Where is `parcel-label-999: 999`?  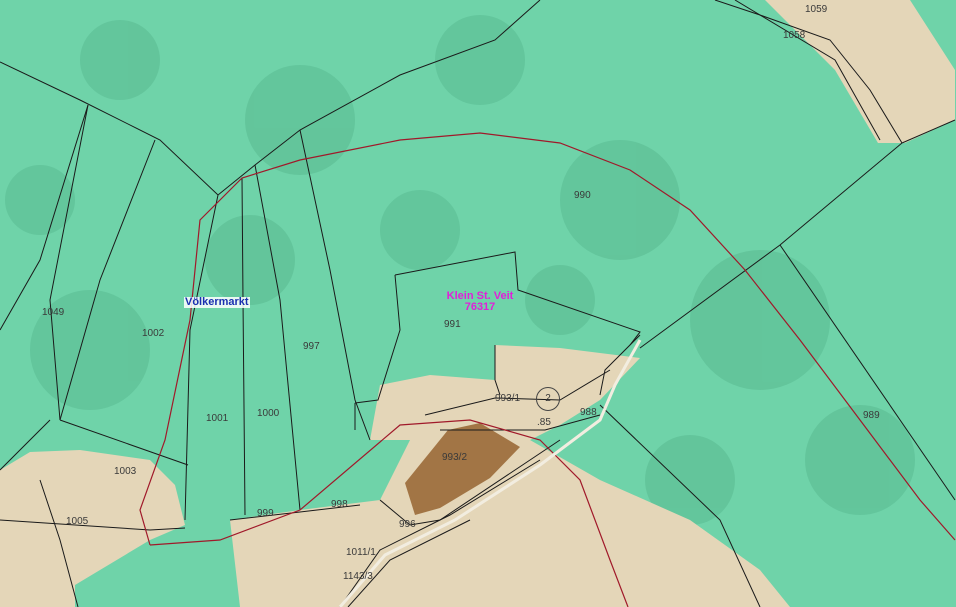
parcel-label-999: 999 is located at coordinates (265, 513).